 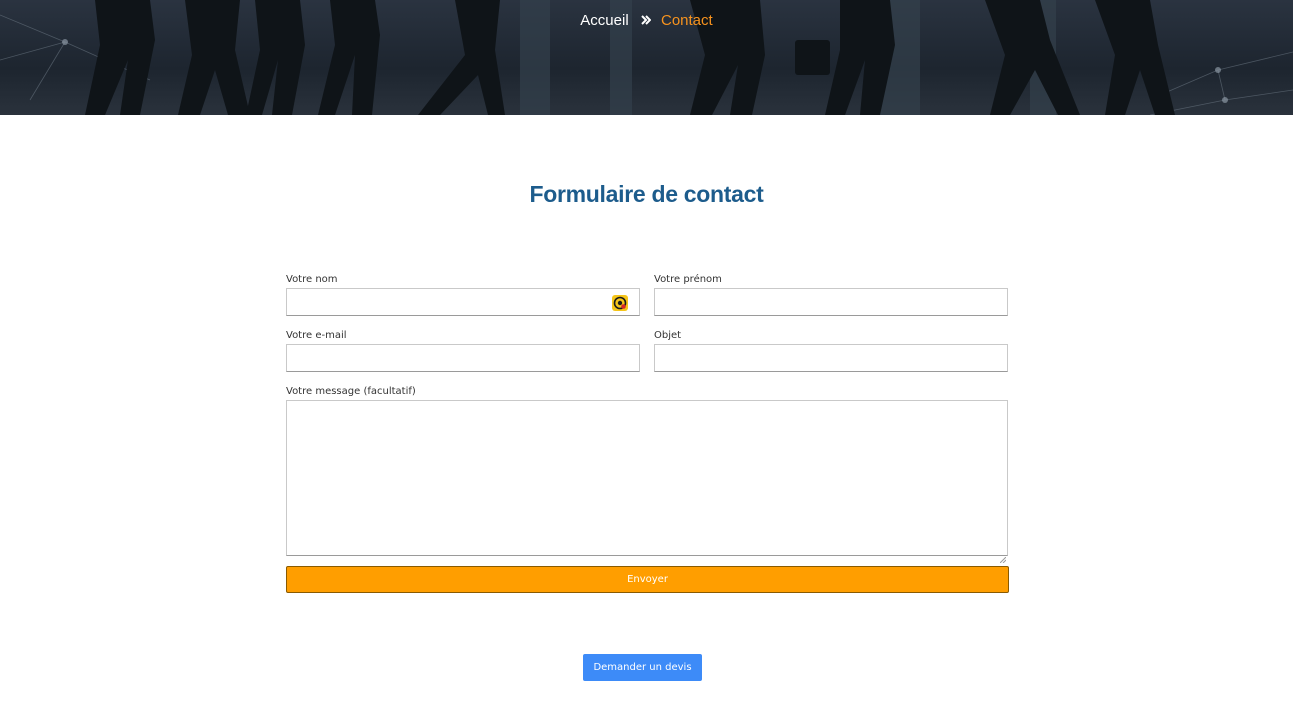 I want to click on field-nom: Votre nom, so click(x=463, y=294).